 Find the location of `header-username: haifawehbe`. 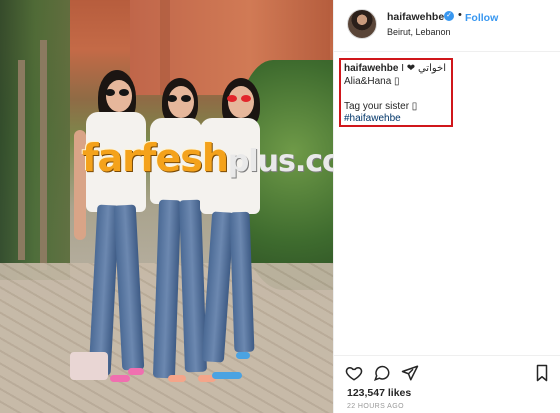

header-username: haifawehbe is located at coordinates (415, 17).